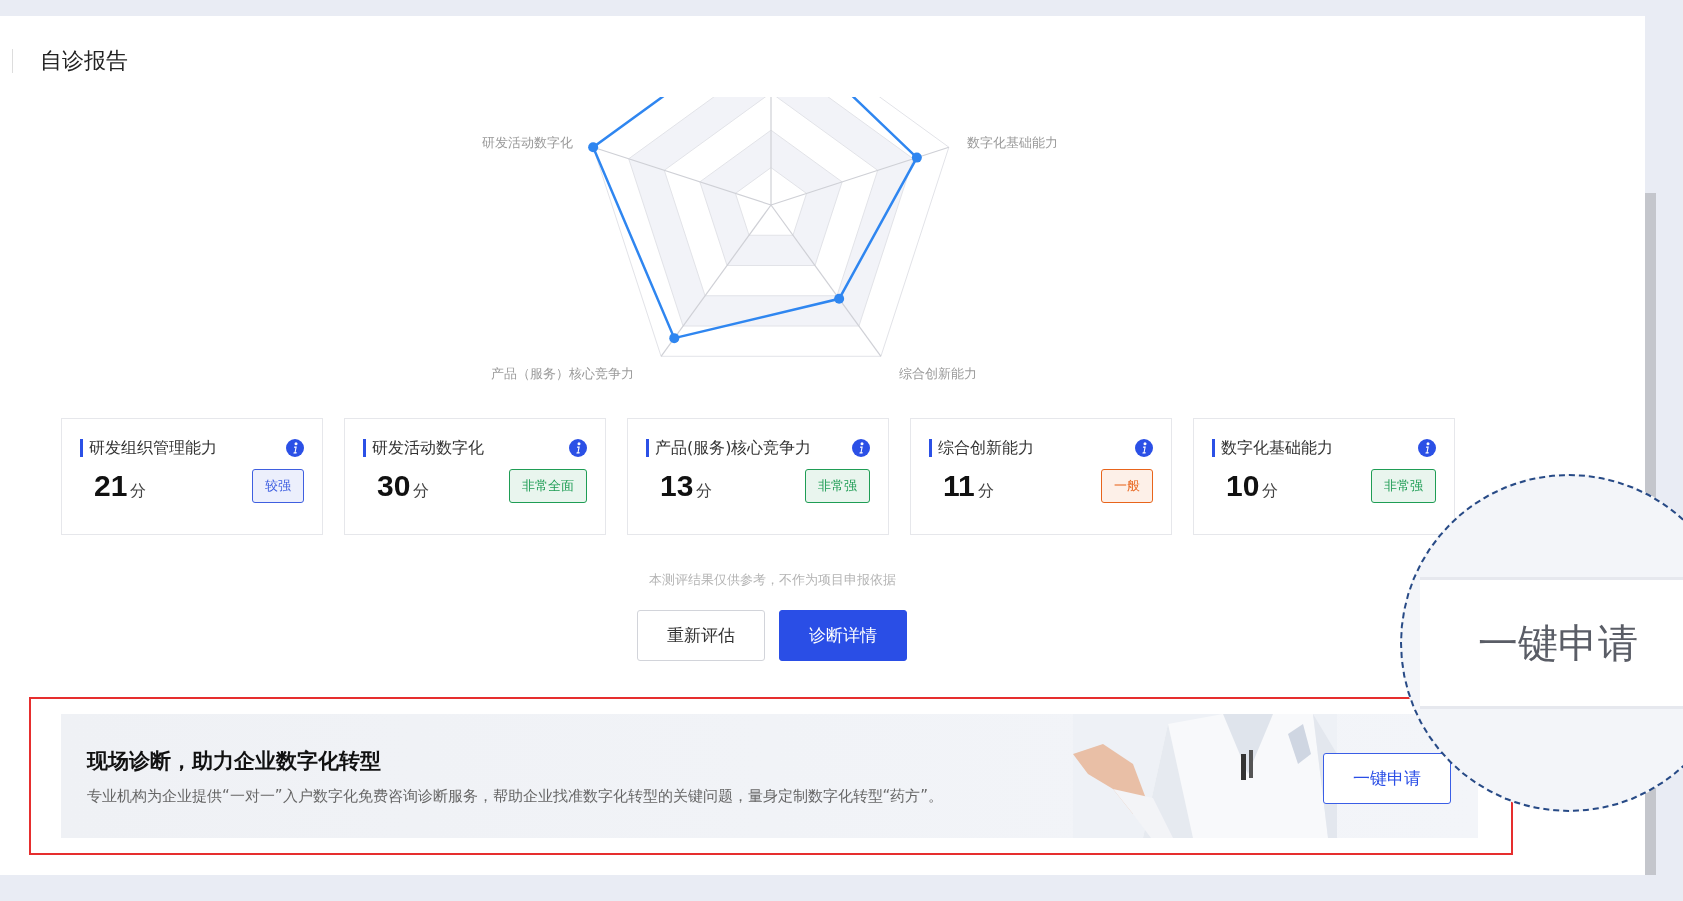 Image resolution: width=1683 pixels, height=901 pixels. Describe the element at coordinates (394, 486) in the screenshot. I see `score-value: 30` at that location.